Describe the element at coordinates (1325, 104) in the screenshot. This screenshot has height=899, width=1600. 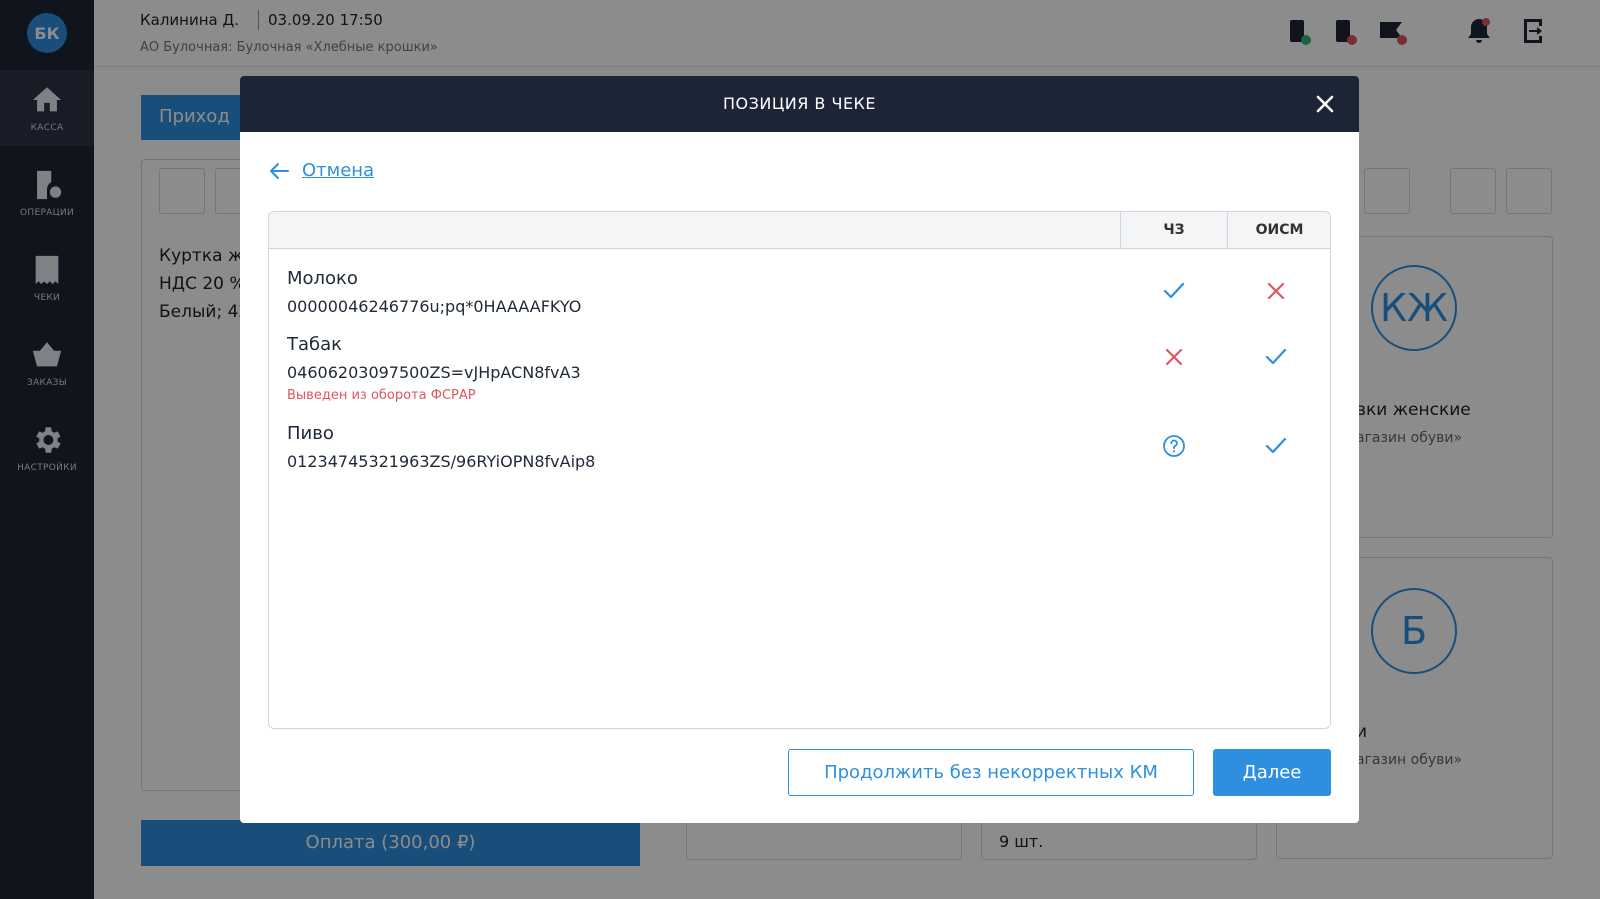
I see `close-icon` at that location.